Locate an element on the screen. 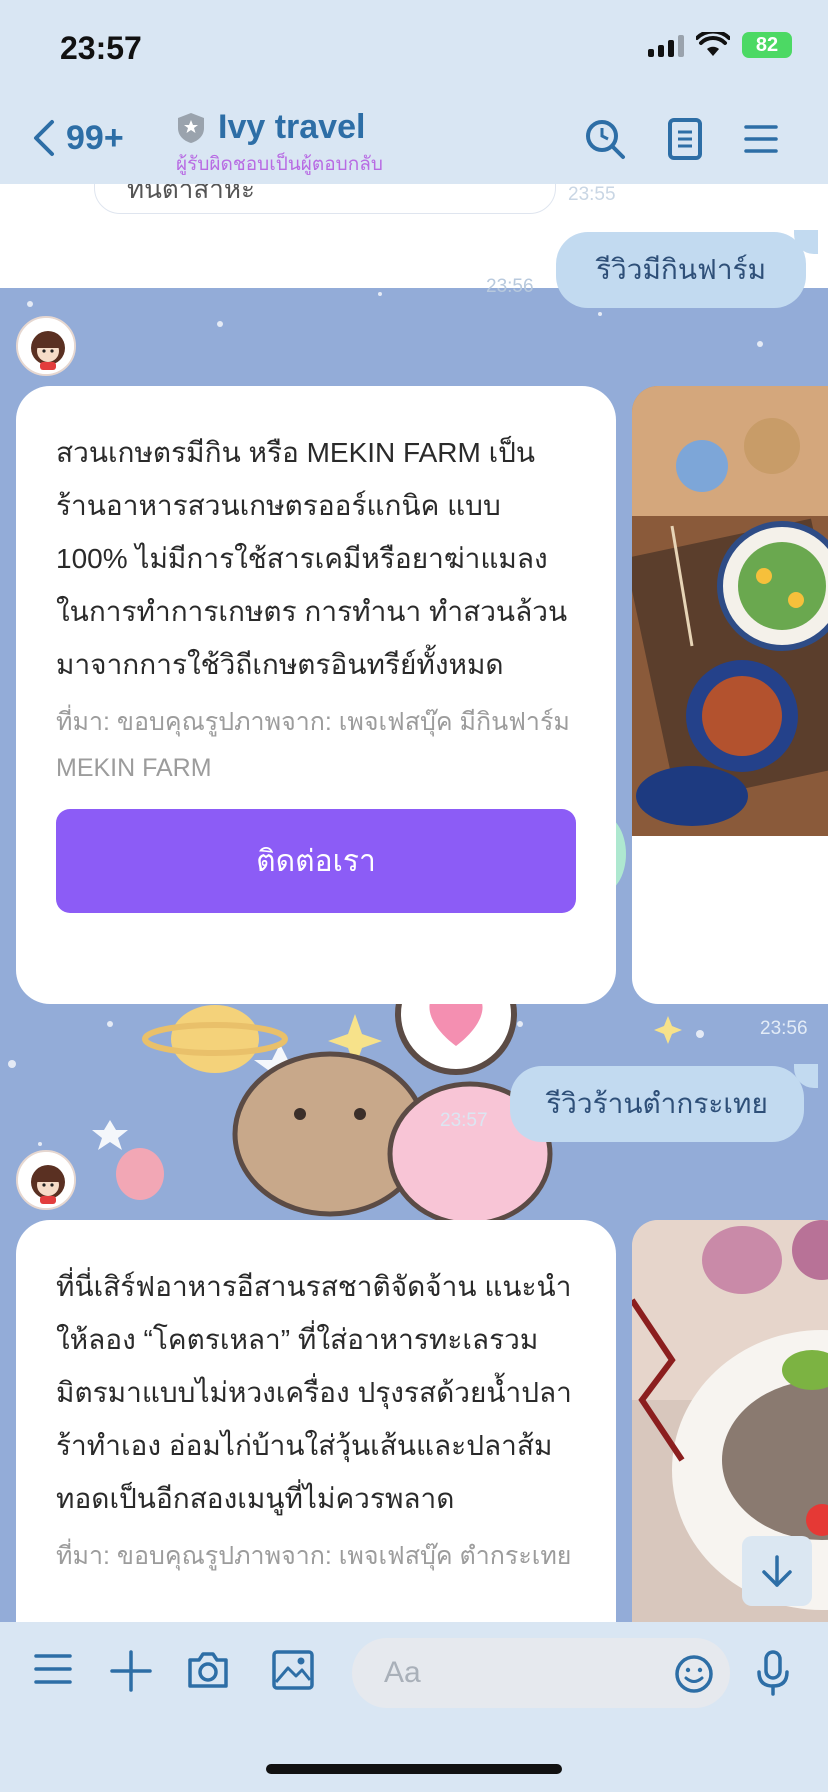  cellular-signal-icon is located at coordinates (666, 45).